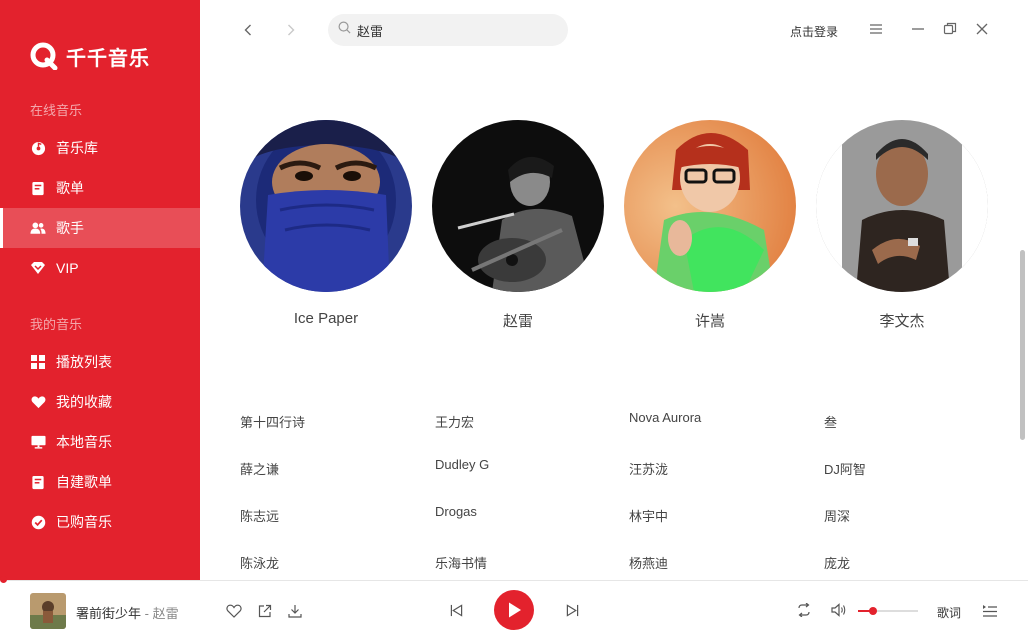 This screenshot has width=1028, height=640. What do you see at coordinates (295, 611) in the screenshot?
I see `download-button` at bounding box center [295, 611].